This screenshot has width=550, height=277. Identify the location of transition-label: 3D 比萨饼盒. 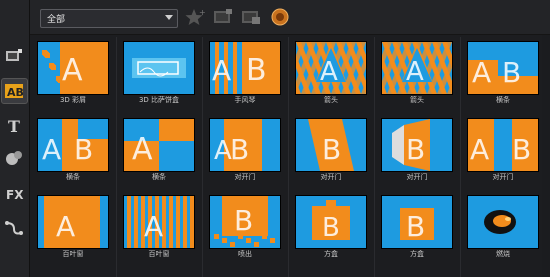
(159, 100).